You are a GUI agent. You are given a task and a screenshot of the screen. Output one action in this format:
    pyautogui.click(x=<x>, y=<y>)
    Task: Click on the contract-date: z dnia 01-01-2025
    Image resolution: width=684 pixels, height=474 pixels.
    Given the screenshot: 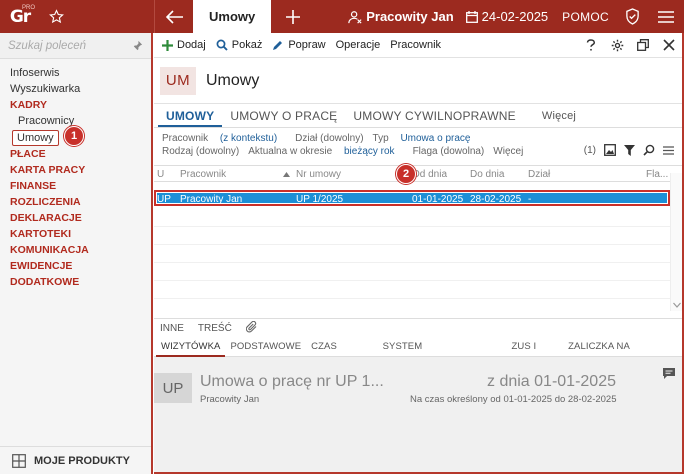 What is the action you would take?
    pyautogui.click(x=551, y=381)
    